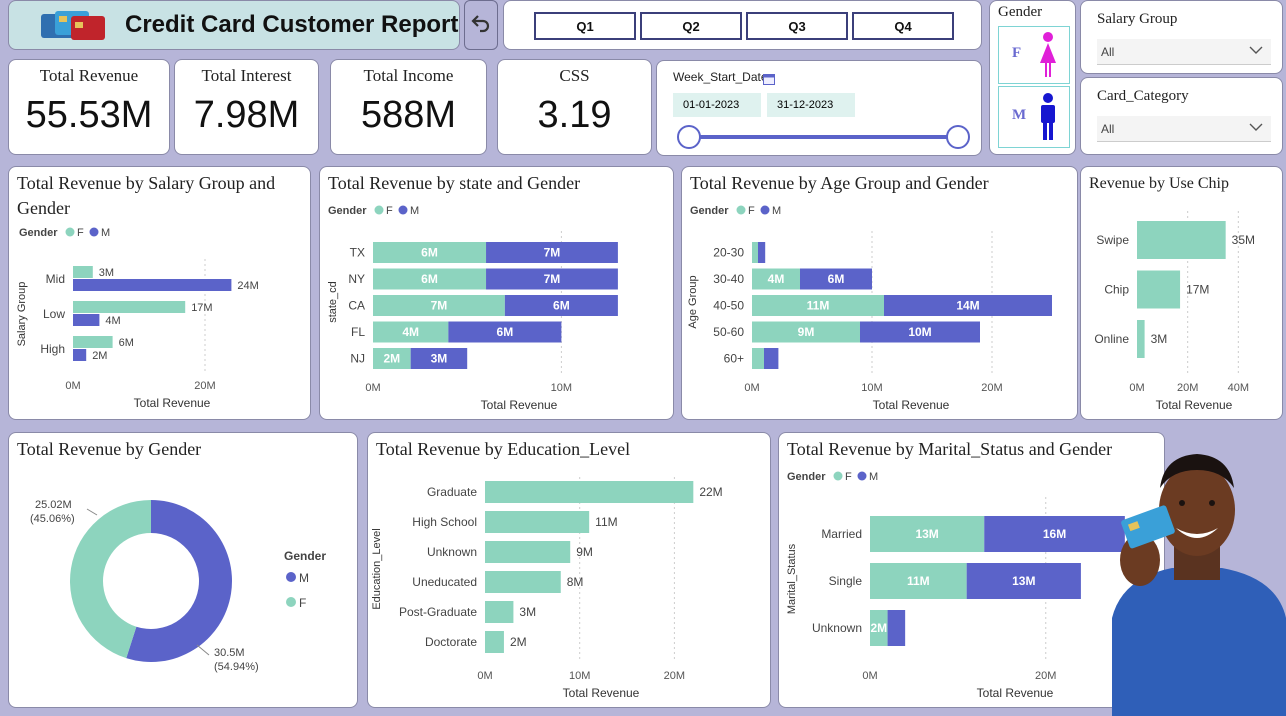 The width and height of the screenshot is (1286, 716). Describe the element at coordinates (518, 642) in the screenshot. I see `data-label: 2M` at that location.